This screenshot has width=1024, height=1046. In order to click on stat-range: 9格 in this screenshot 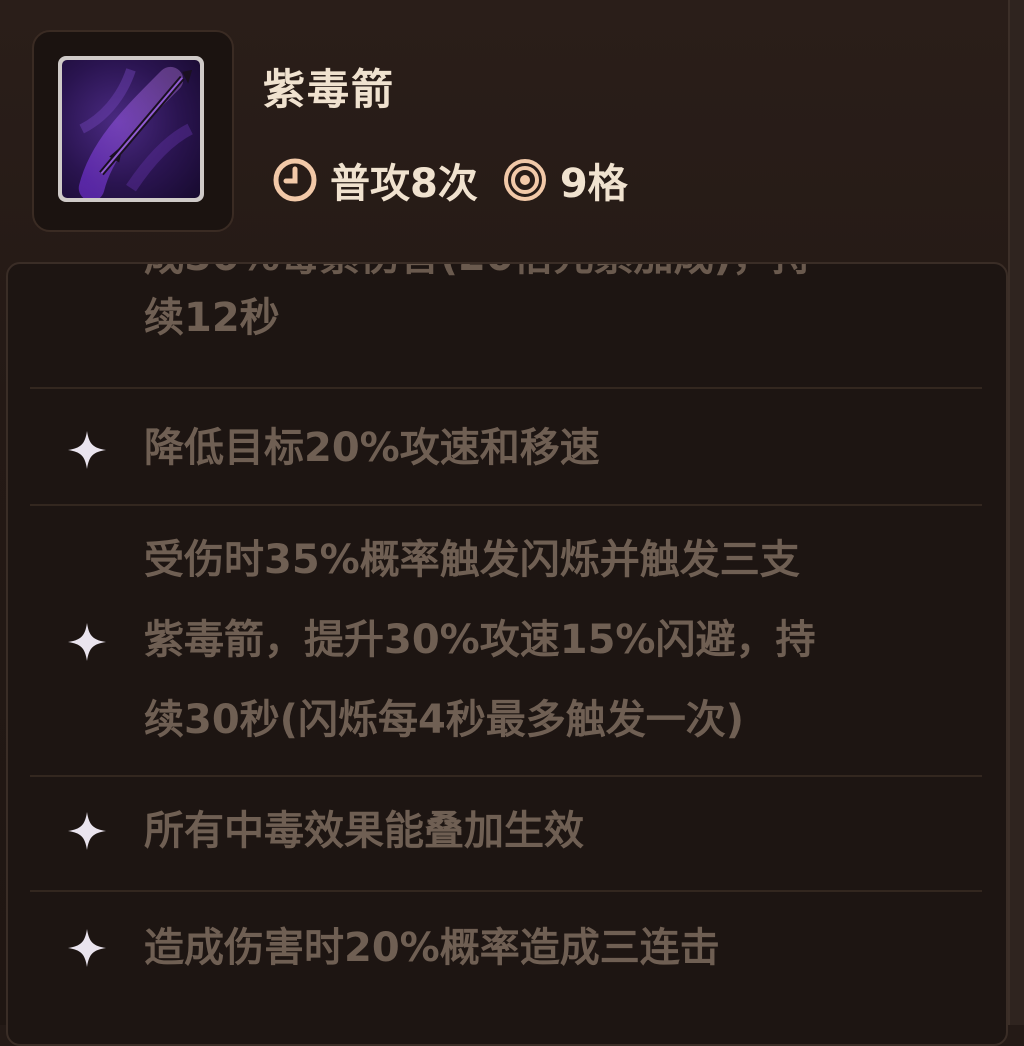, I will do `click(564, 180)`.